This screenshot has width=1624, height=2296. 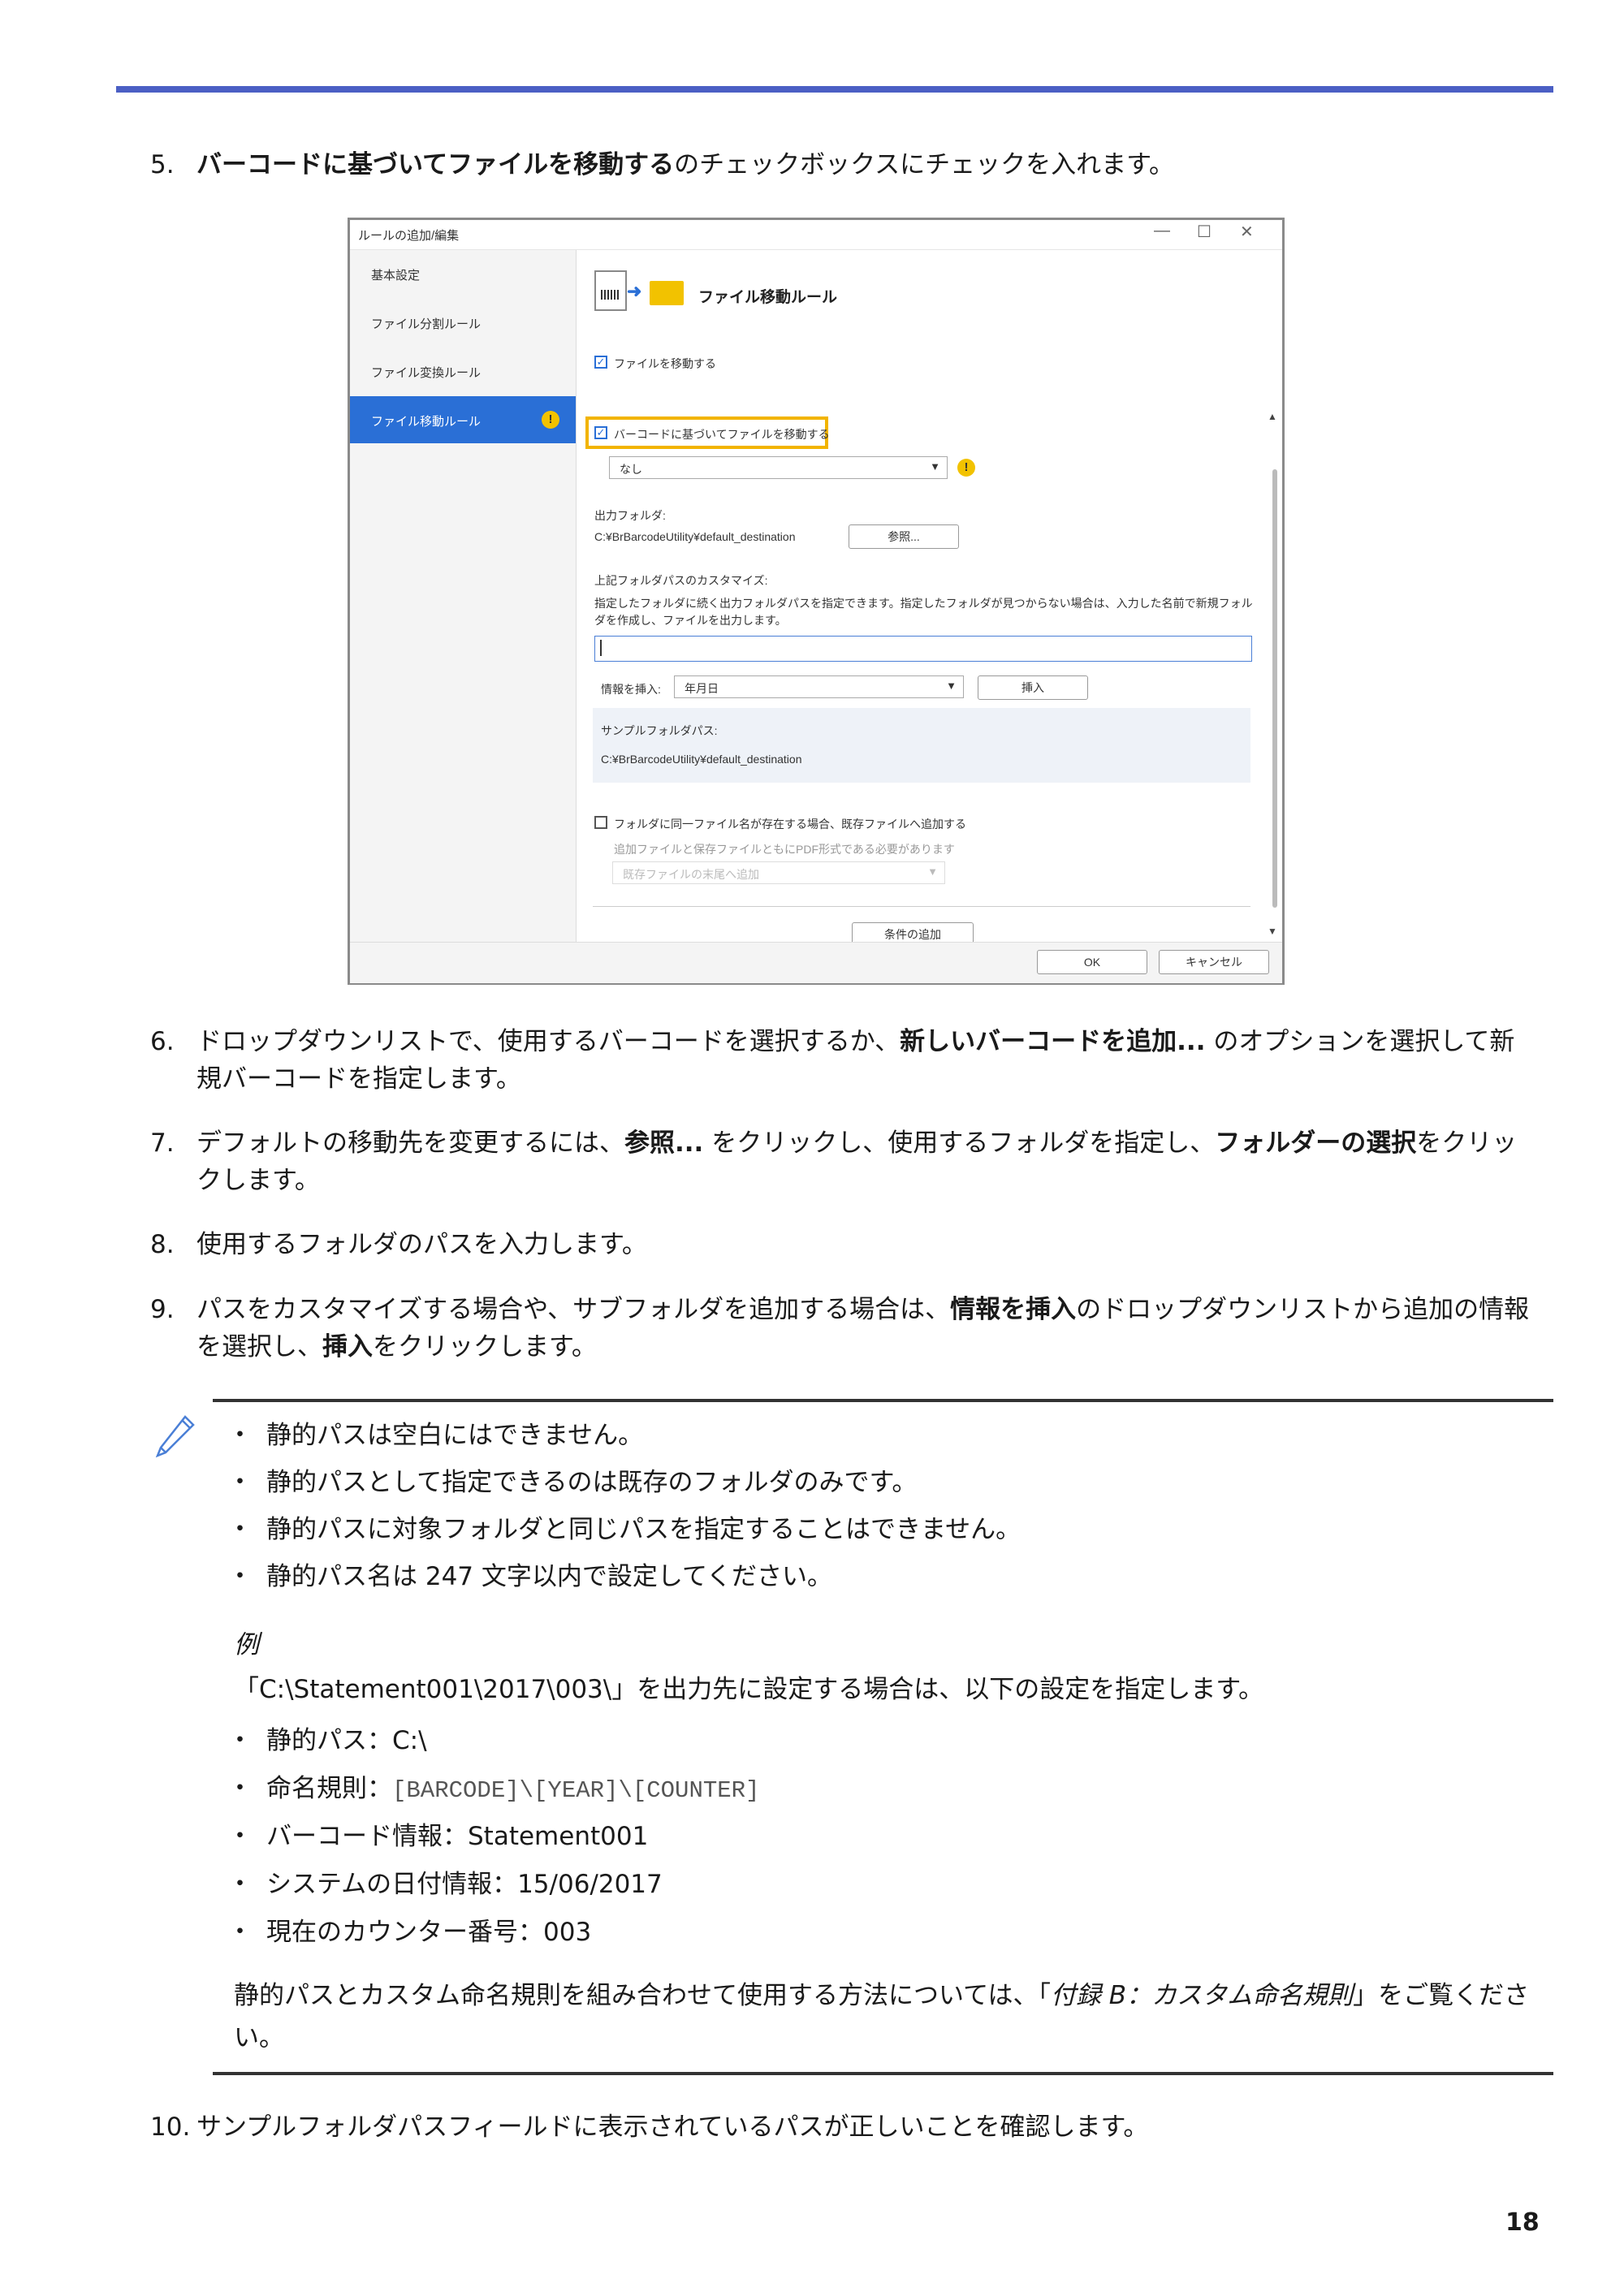 What do you see at coordinates (1273, 931) in the screenshot?
I see `scroll-down-icon: ▼` at bounding box center [1273, 931].